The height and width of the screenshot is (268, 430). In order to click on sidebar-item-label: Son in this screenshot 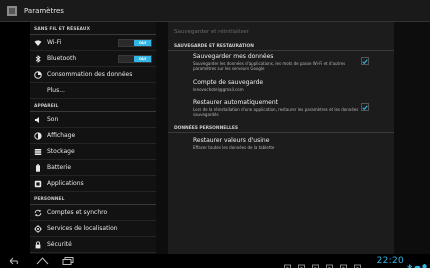, I will do `click(53, 119)`.